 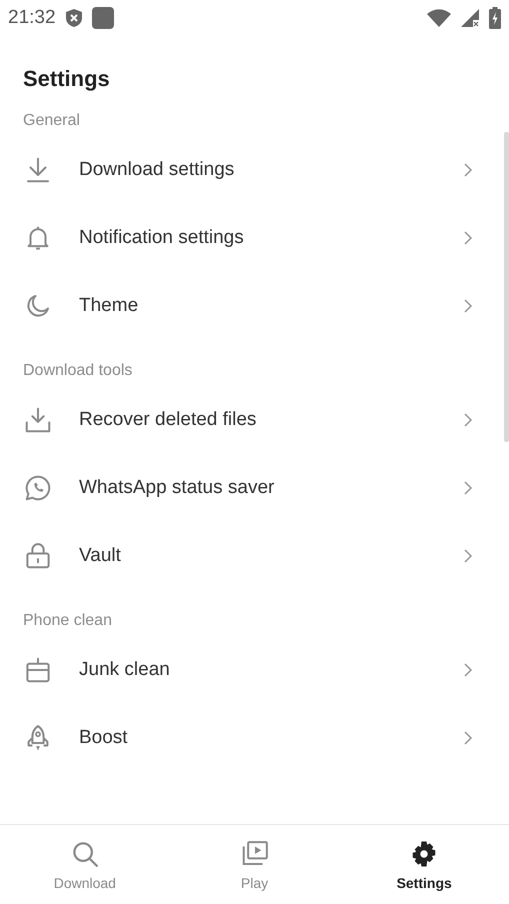 I want to click on section-header: General, so click(x=52, y=121).